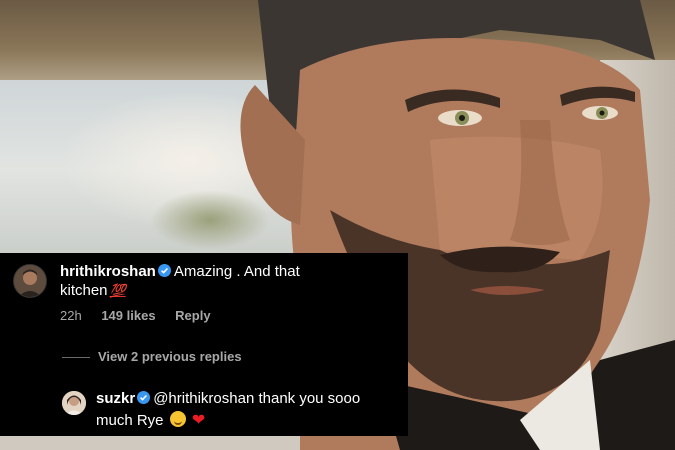 The height and width of the screenshot is (450, 675). What do you see at coordinates (130, 420) in the screenshot?
I see `reply-text-continued: much Rye` at bounding box center [130, 420].